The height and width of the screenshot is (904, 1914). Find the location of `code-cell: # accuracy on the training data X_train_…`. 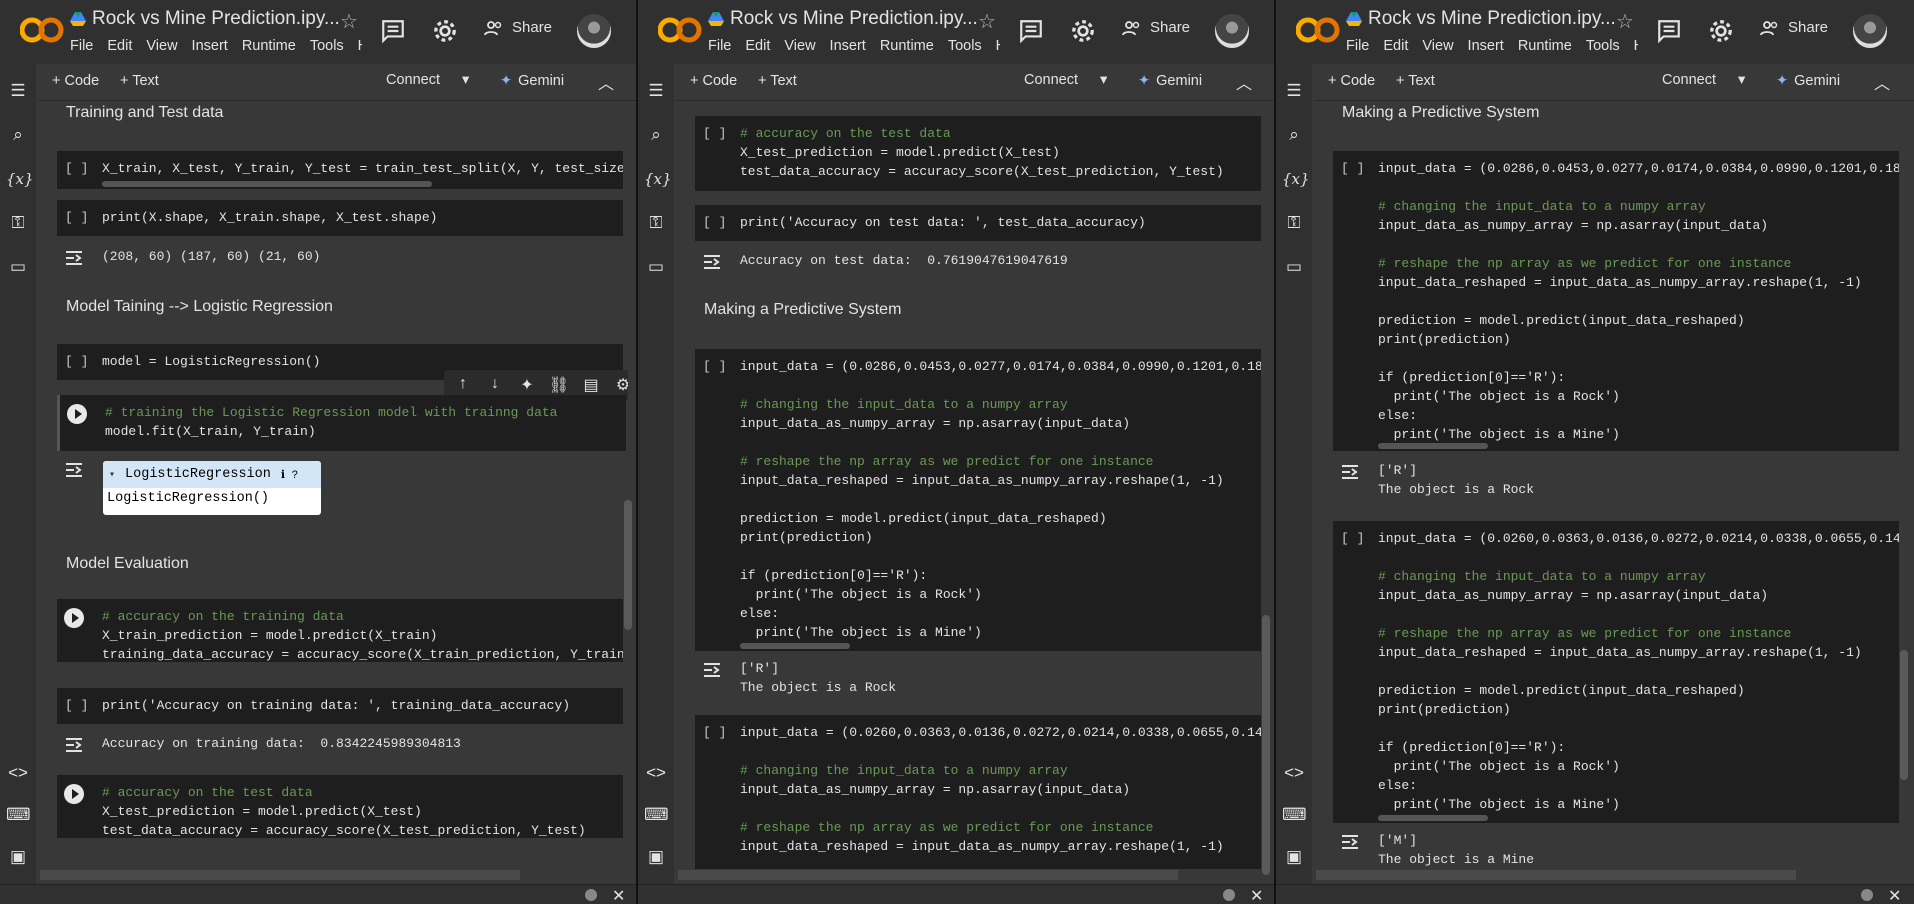

code-cell: # accuracy on the training data X_train_… is located at coordinates (340, 630).